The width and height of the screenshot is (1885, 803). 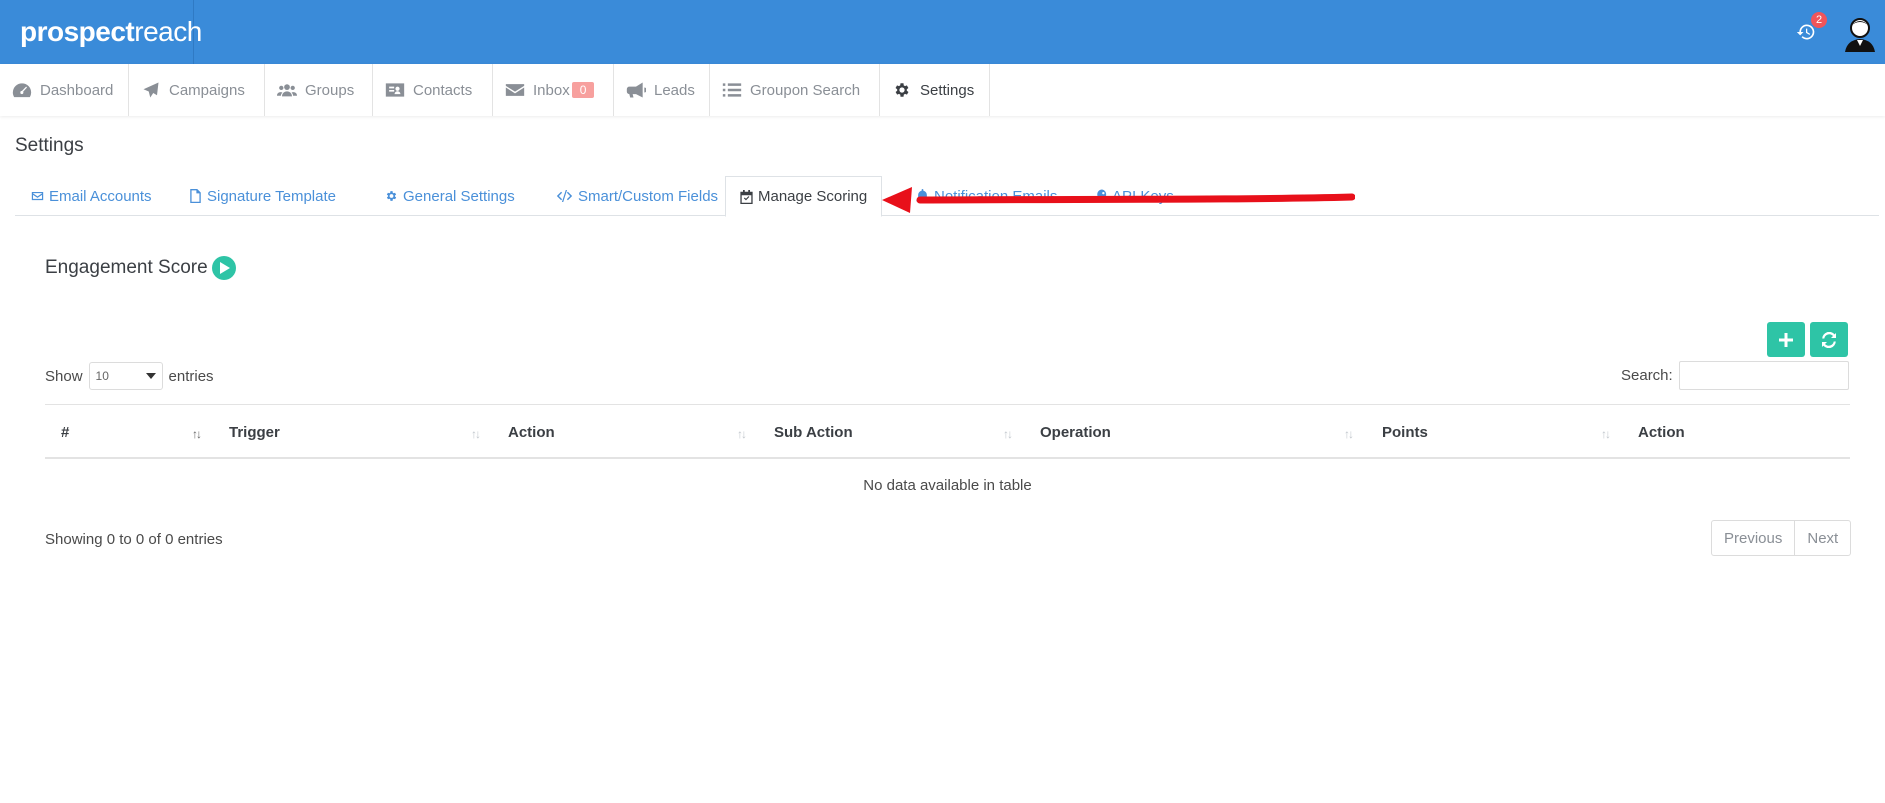 What do you see at coordinates (443, 90) in the screenshot?
I see `nav-contacts-label: Contacts` at bounding box center [443, 90].